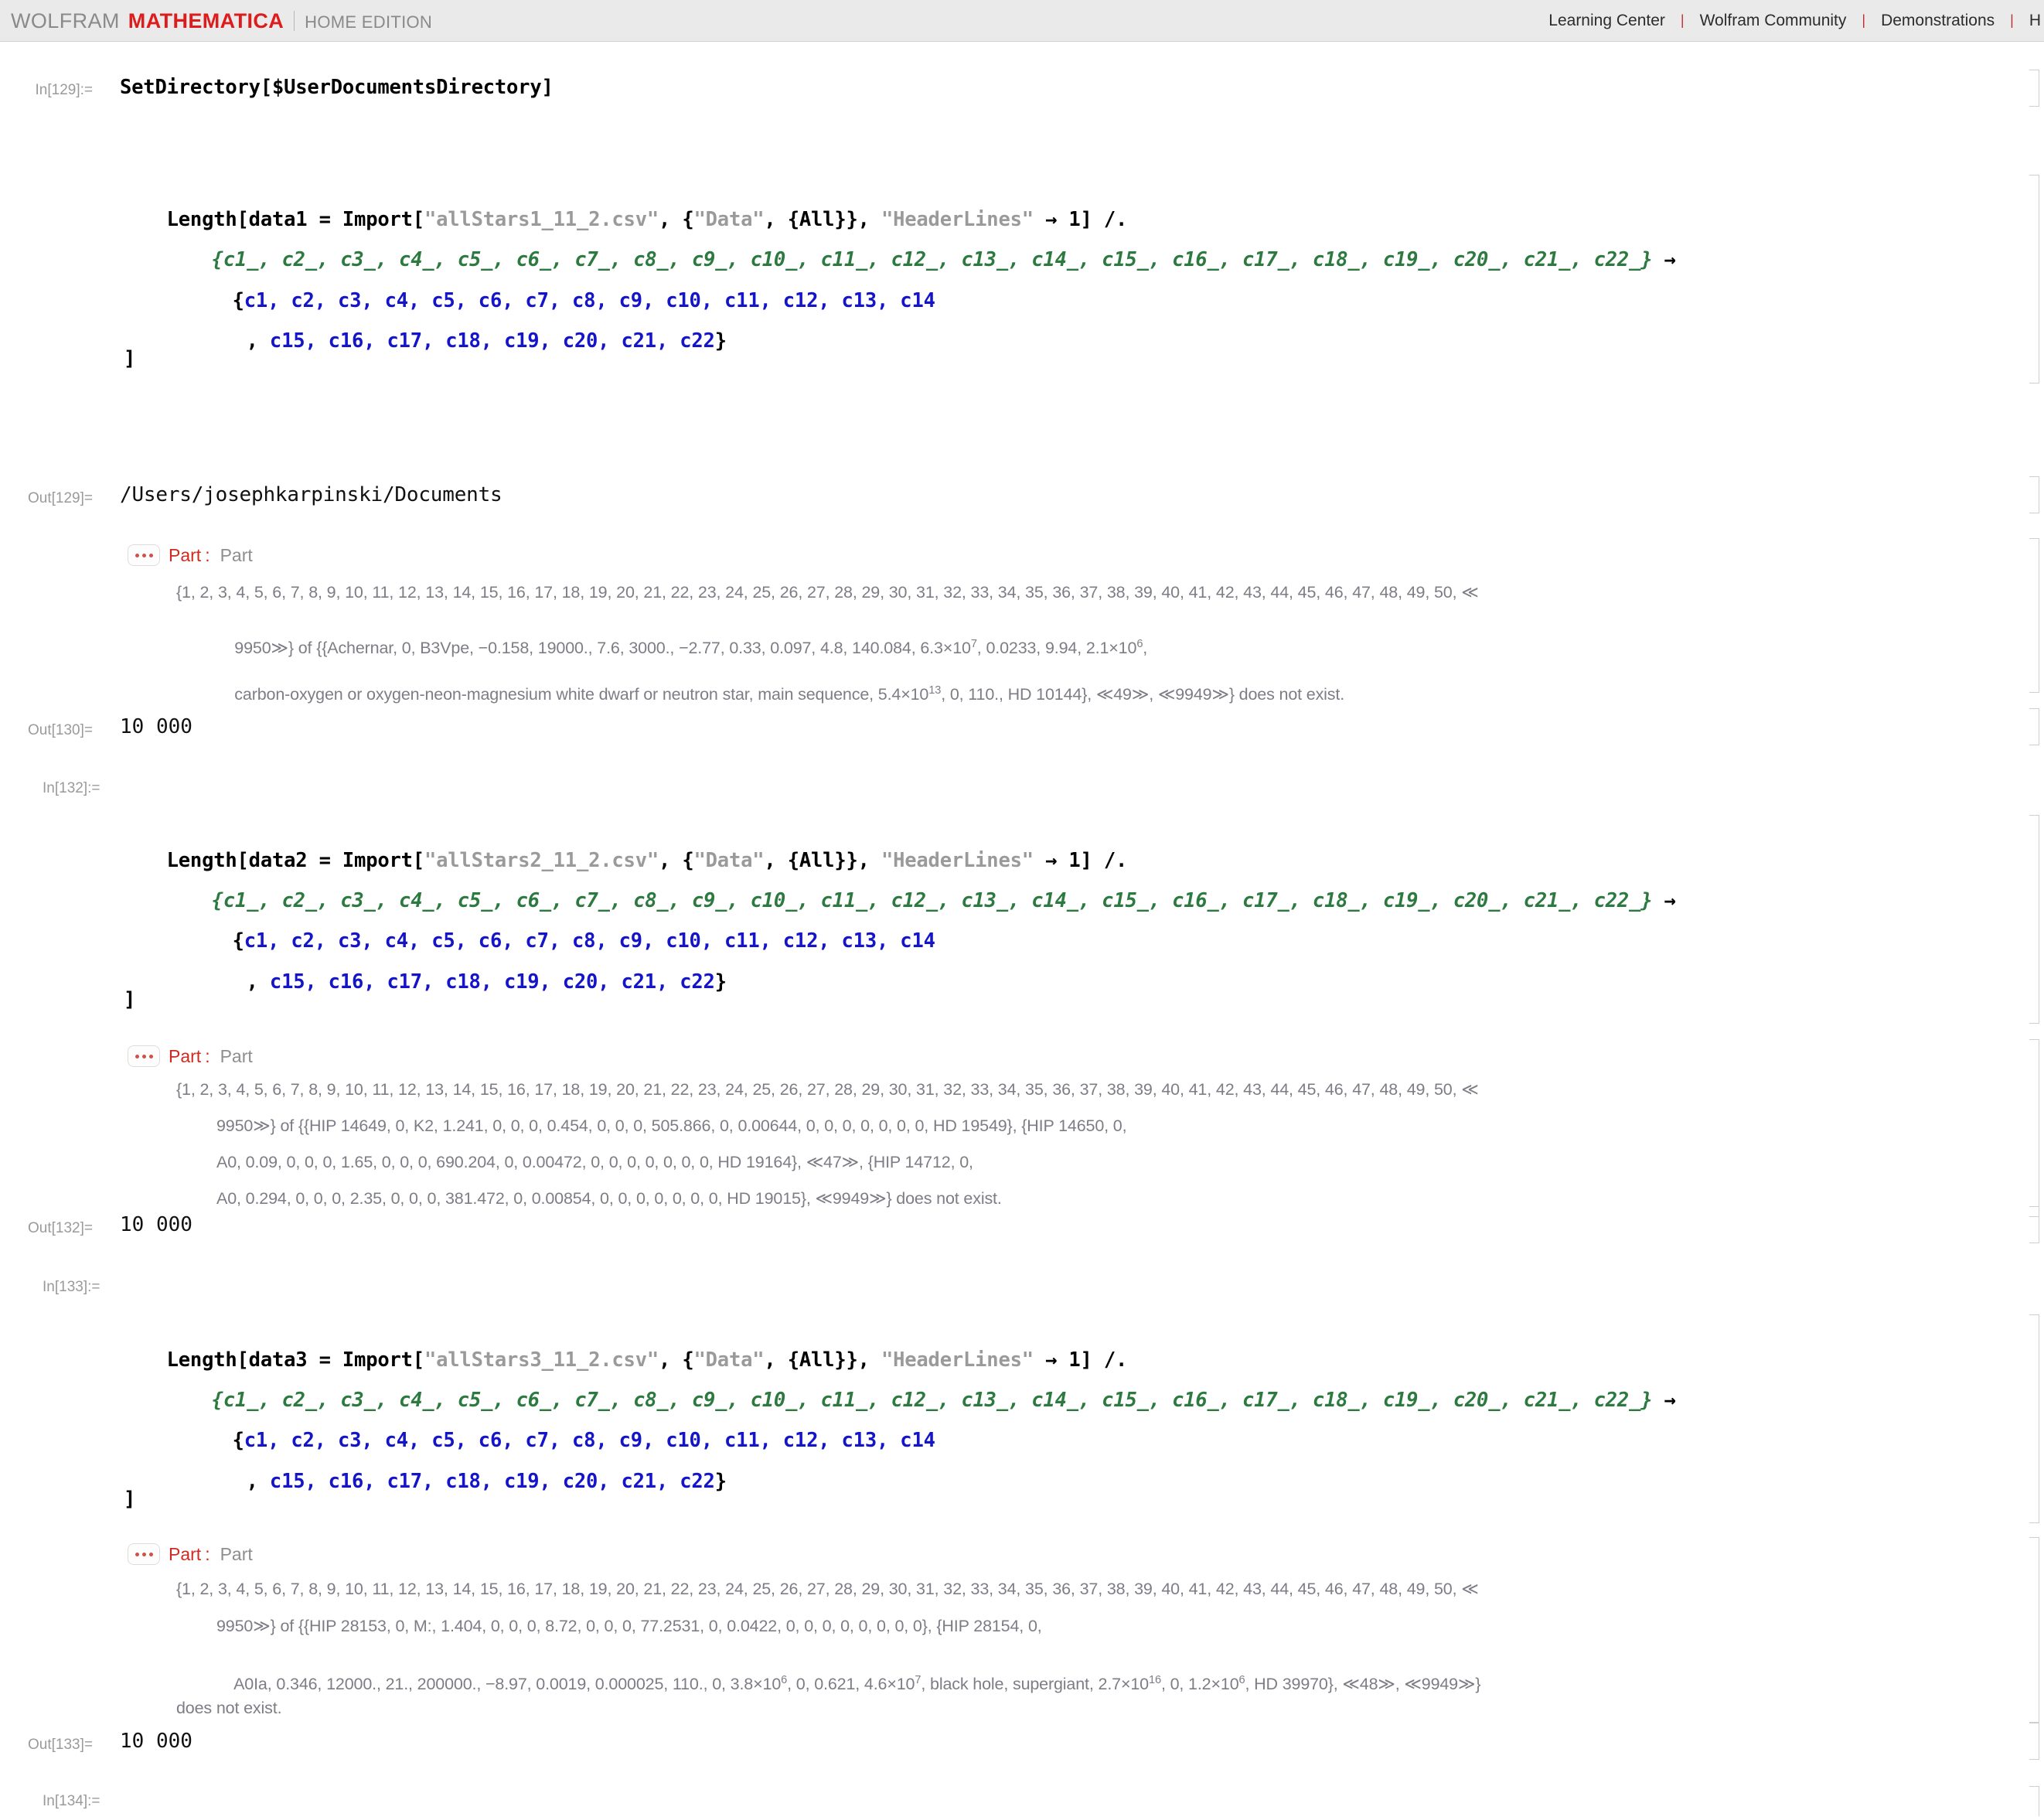 The width and height of the screenshot is (2044, 1817). What do you see at coordinates (1289, 694) in the screenshot?
I see `msg-text: does not exist.` at bounding box center [1289, 694].